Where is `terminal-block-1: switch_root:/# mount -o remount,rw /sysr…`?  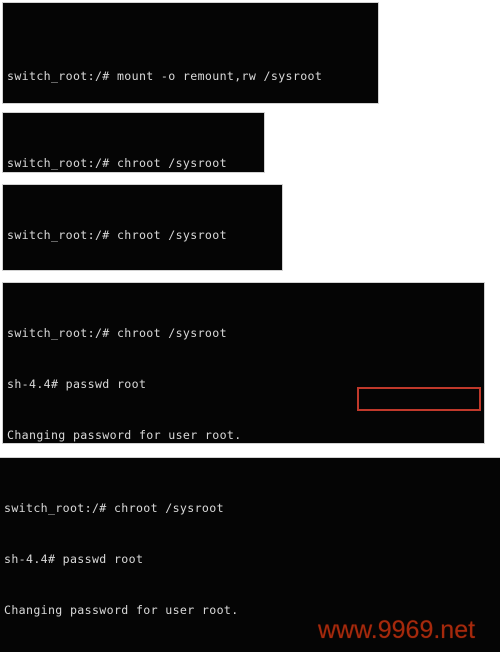
terminal-block-1: switch_root:/# mount -o remount,rw /sysr… is located at coordinates (190, 53).